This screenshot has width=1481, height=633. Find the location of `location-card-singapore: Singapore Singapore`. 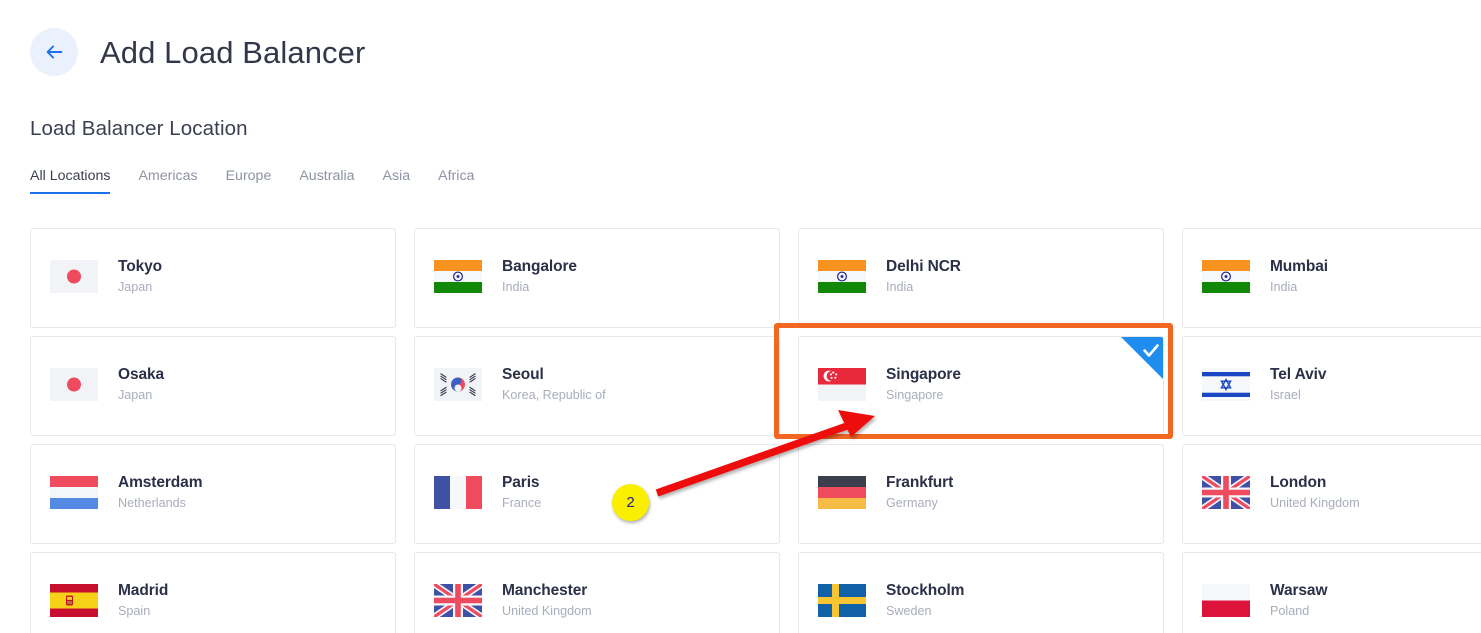

location-card-singapore: Singapore Singapore is located at coordinates (981, 386).